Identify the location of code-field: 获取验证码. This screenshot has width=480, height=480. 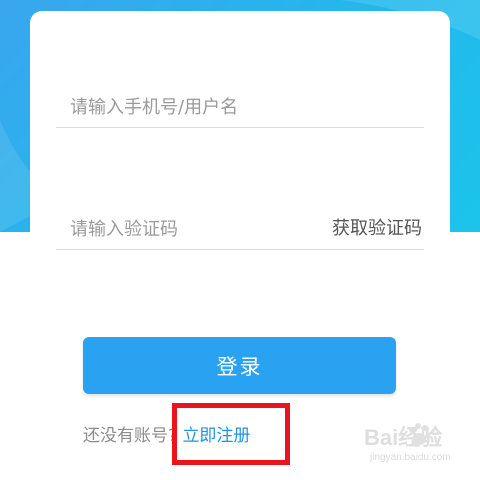
(240, 229).